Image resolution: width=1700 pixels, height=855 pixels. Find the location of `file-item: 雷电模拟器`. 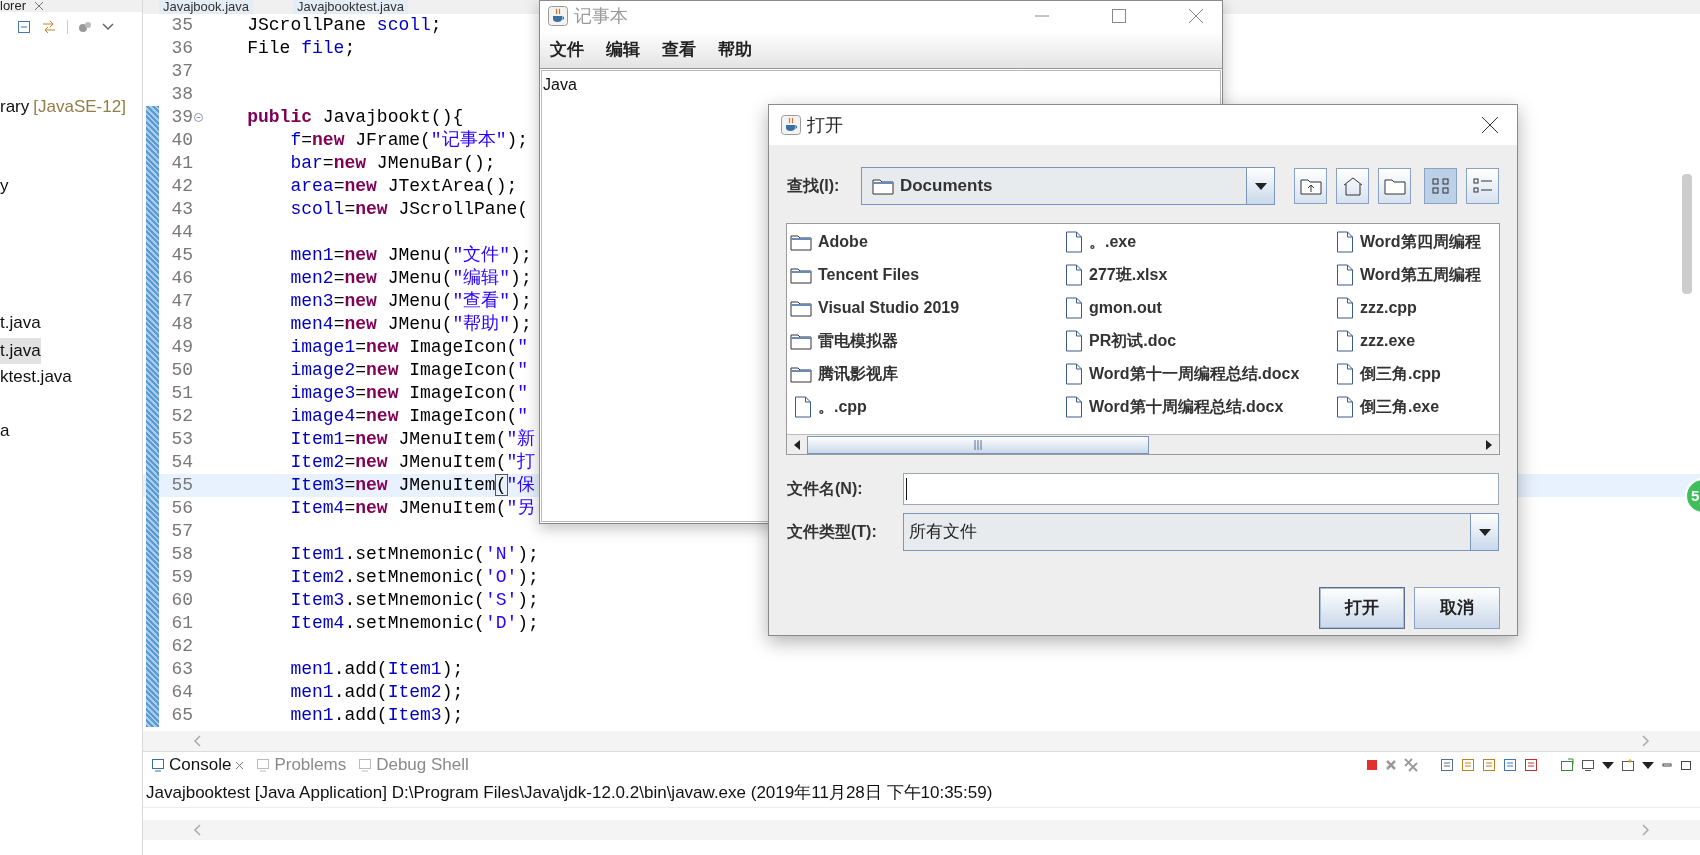

file-item: 雷电模拟器 is located at coordinates (844, 340).